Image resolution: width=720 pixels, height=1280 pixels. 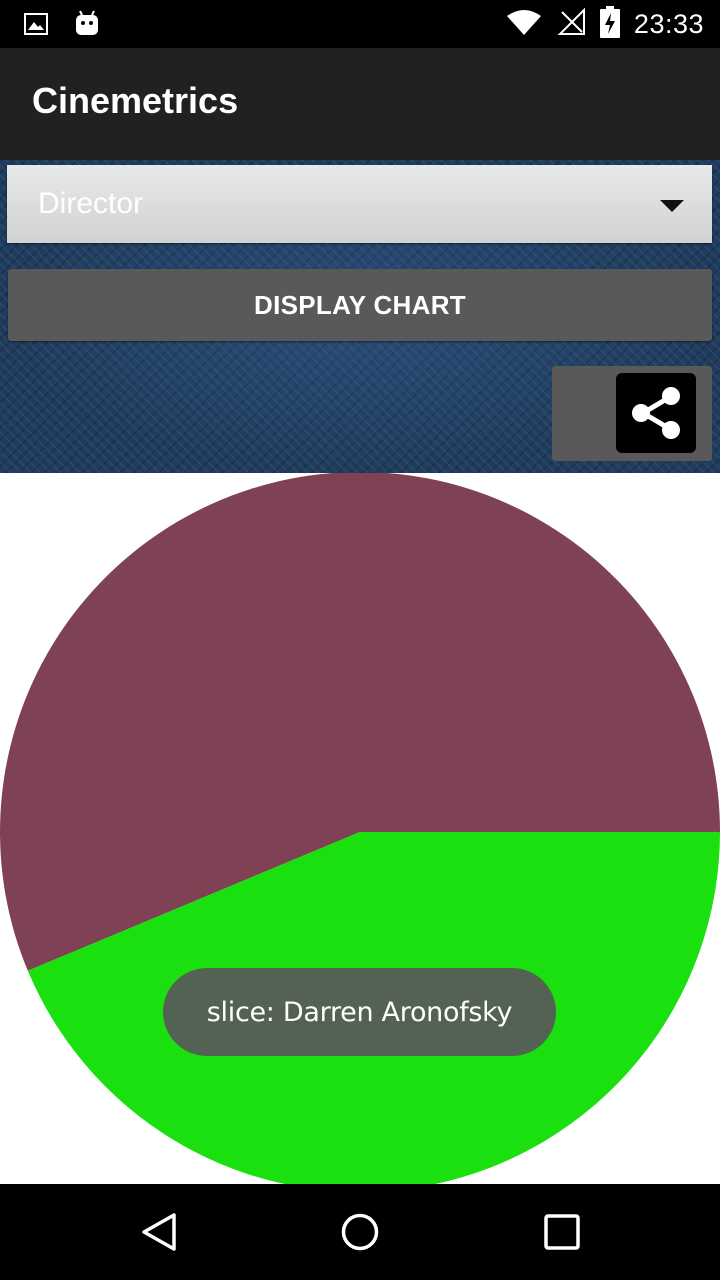 I want to click on back-icon, so click(x=160, y=1232).